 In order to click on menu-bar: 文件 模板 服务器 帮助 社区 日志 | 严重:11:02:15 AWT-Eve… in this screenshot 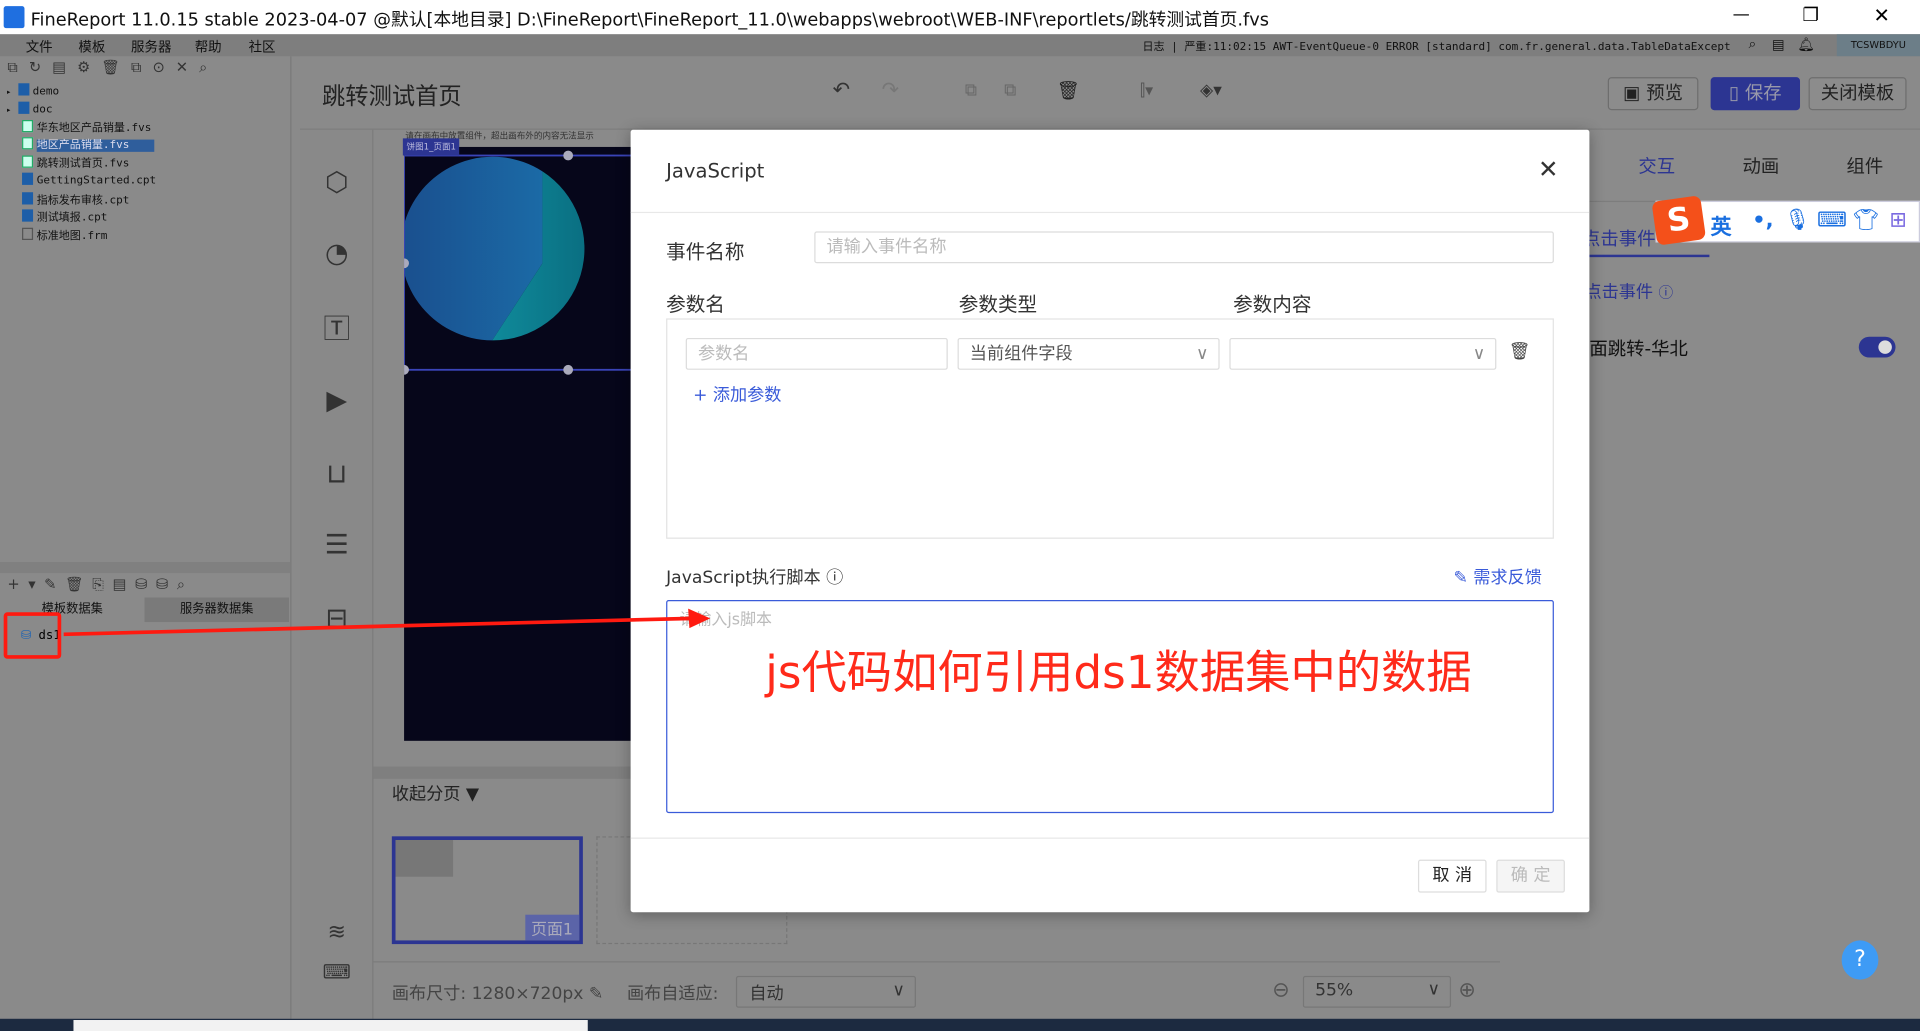, I will do `click(960, 45)`.